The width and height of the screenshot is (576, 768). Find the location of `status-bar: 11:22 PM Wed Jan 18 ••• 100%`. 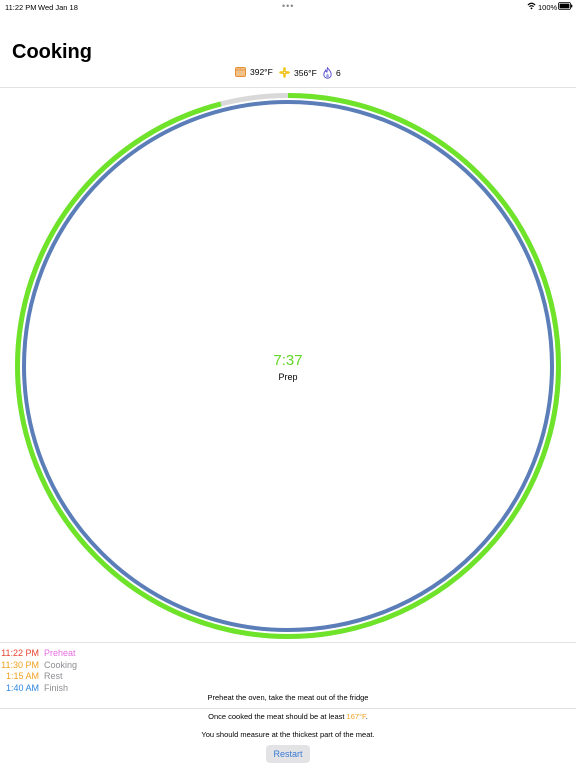

status-bar: 11:22 PM Wed Jan 18 ••• 100% is located at coordinates (288, 7).